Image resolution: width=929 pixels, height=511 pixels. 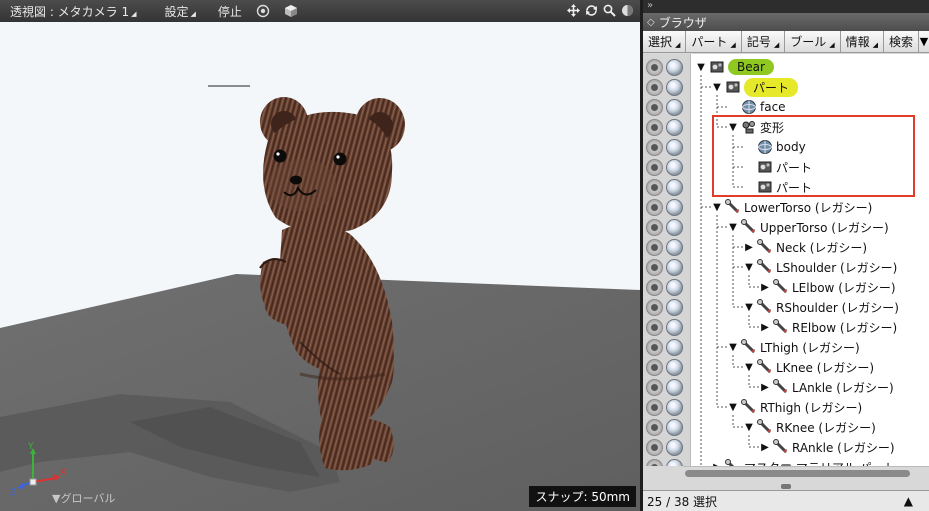 I want to click on cube-icon, so click(x=291, y=11).